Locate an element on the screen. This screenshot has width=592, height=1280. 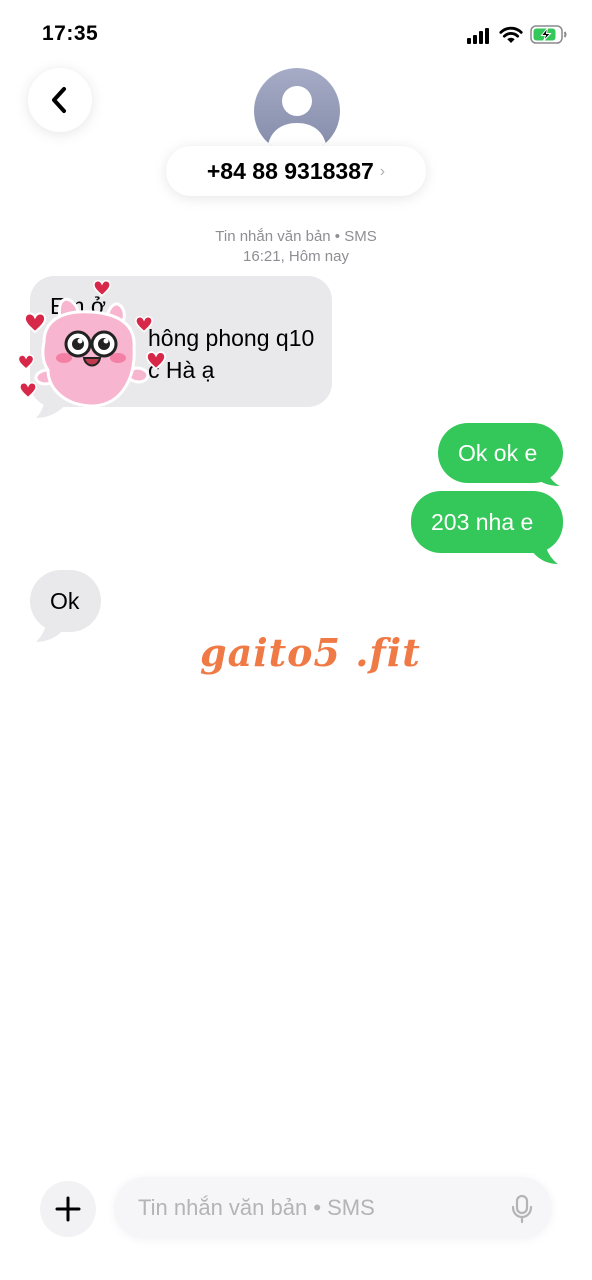
battery-charging-icon is located at coordinates (548, 34).